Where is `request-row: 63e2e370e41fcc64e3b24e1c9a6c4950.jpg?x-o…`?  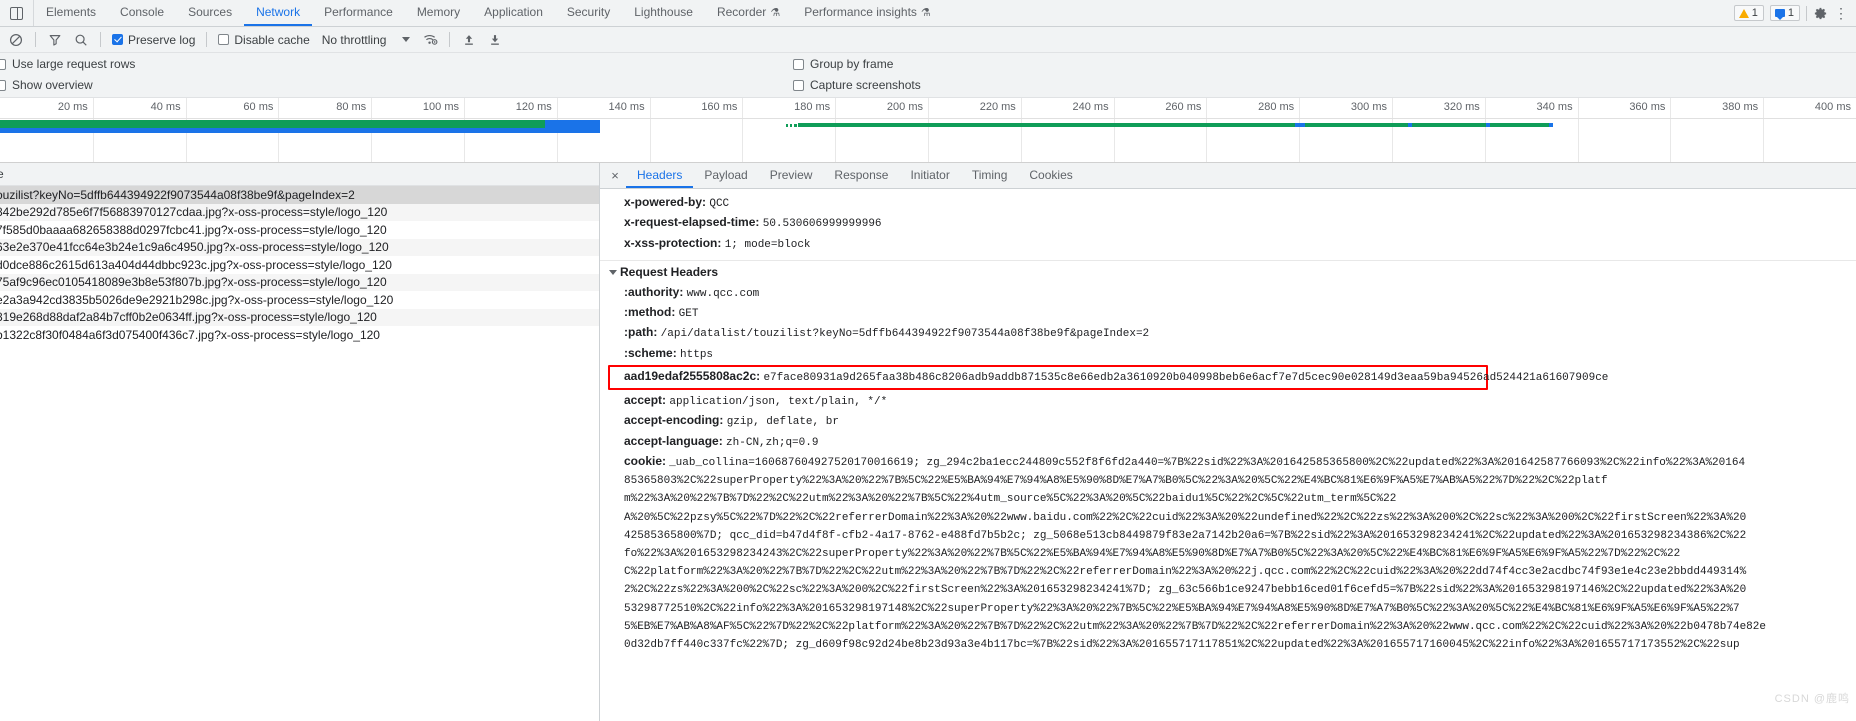
request-row: 63e2e370e41fcc64e3b24e1c9a6c4950.jpg?x-o… is located at coordinates (299, 247).